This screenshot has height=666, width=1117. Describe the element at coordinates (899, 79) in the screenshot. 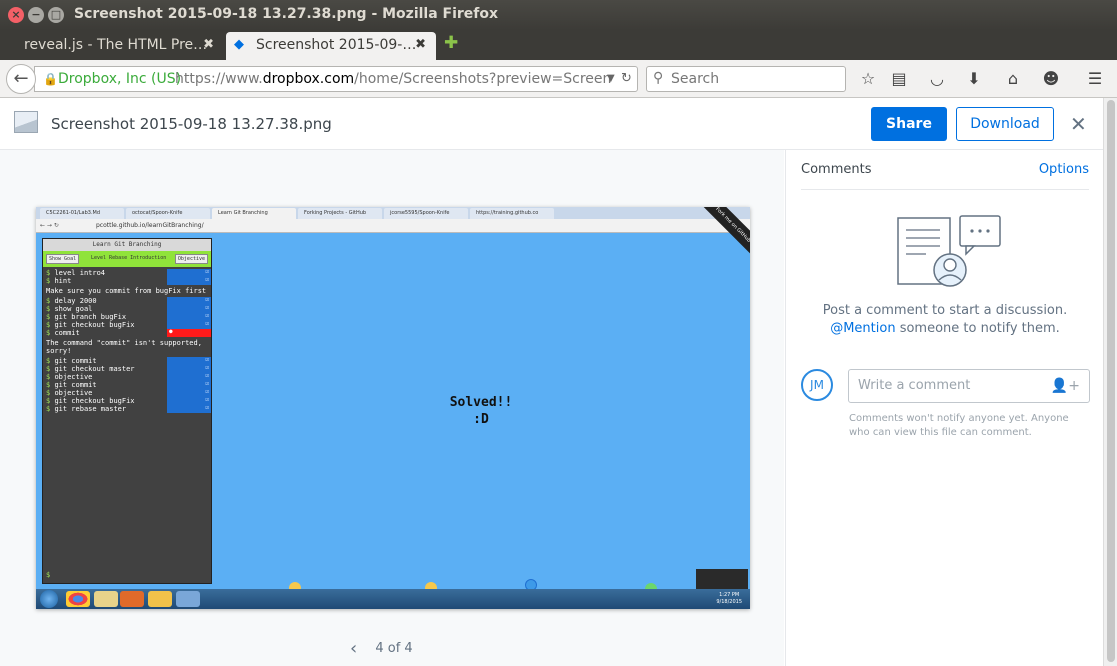

I see `reading-list-icon: ▤` at that location.